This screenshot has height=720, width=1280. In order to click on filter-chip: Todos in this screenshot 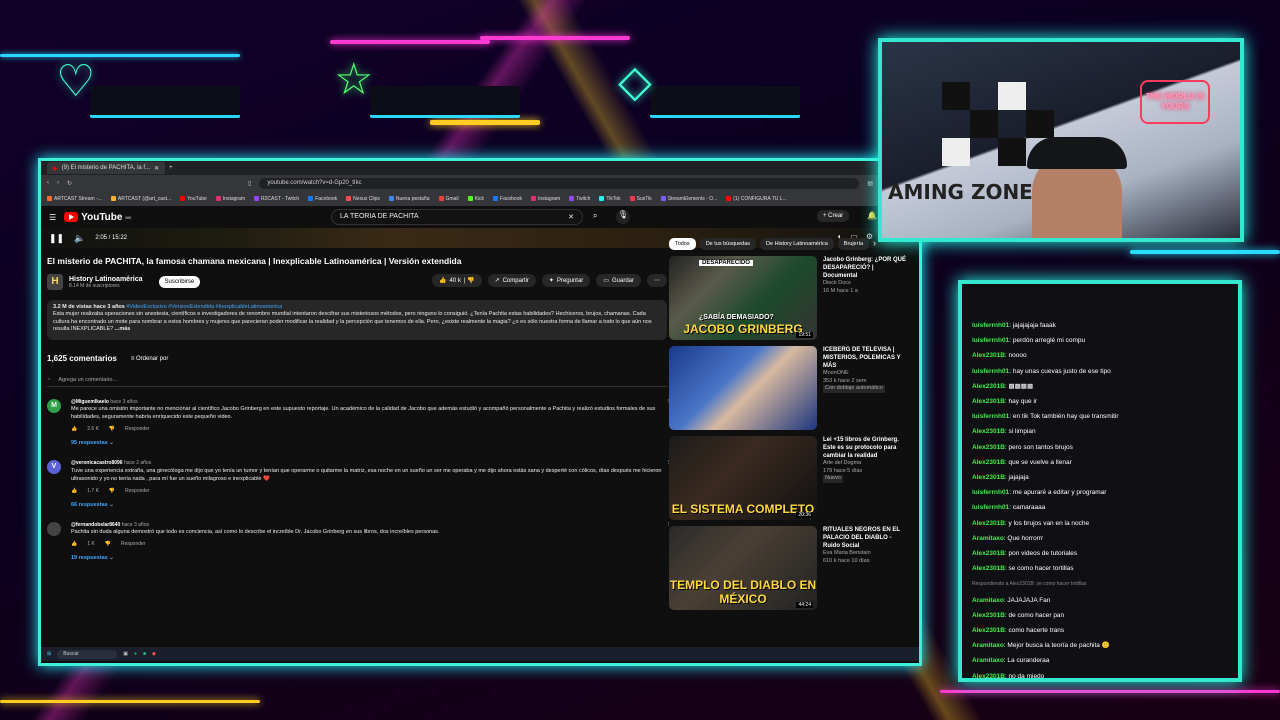, I will do `click(682, 244)`.